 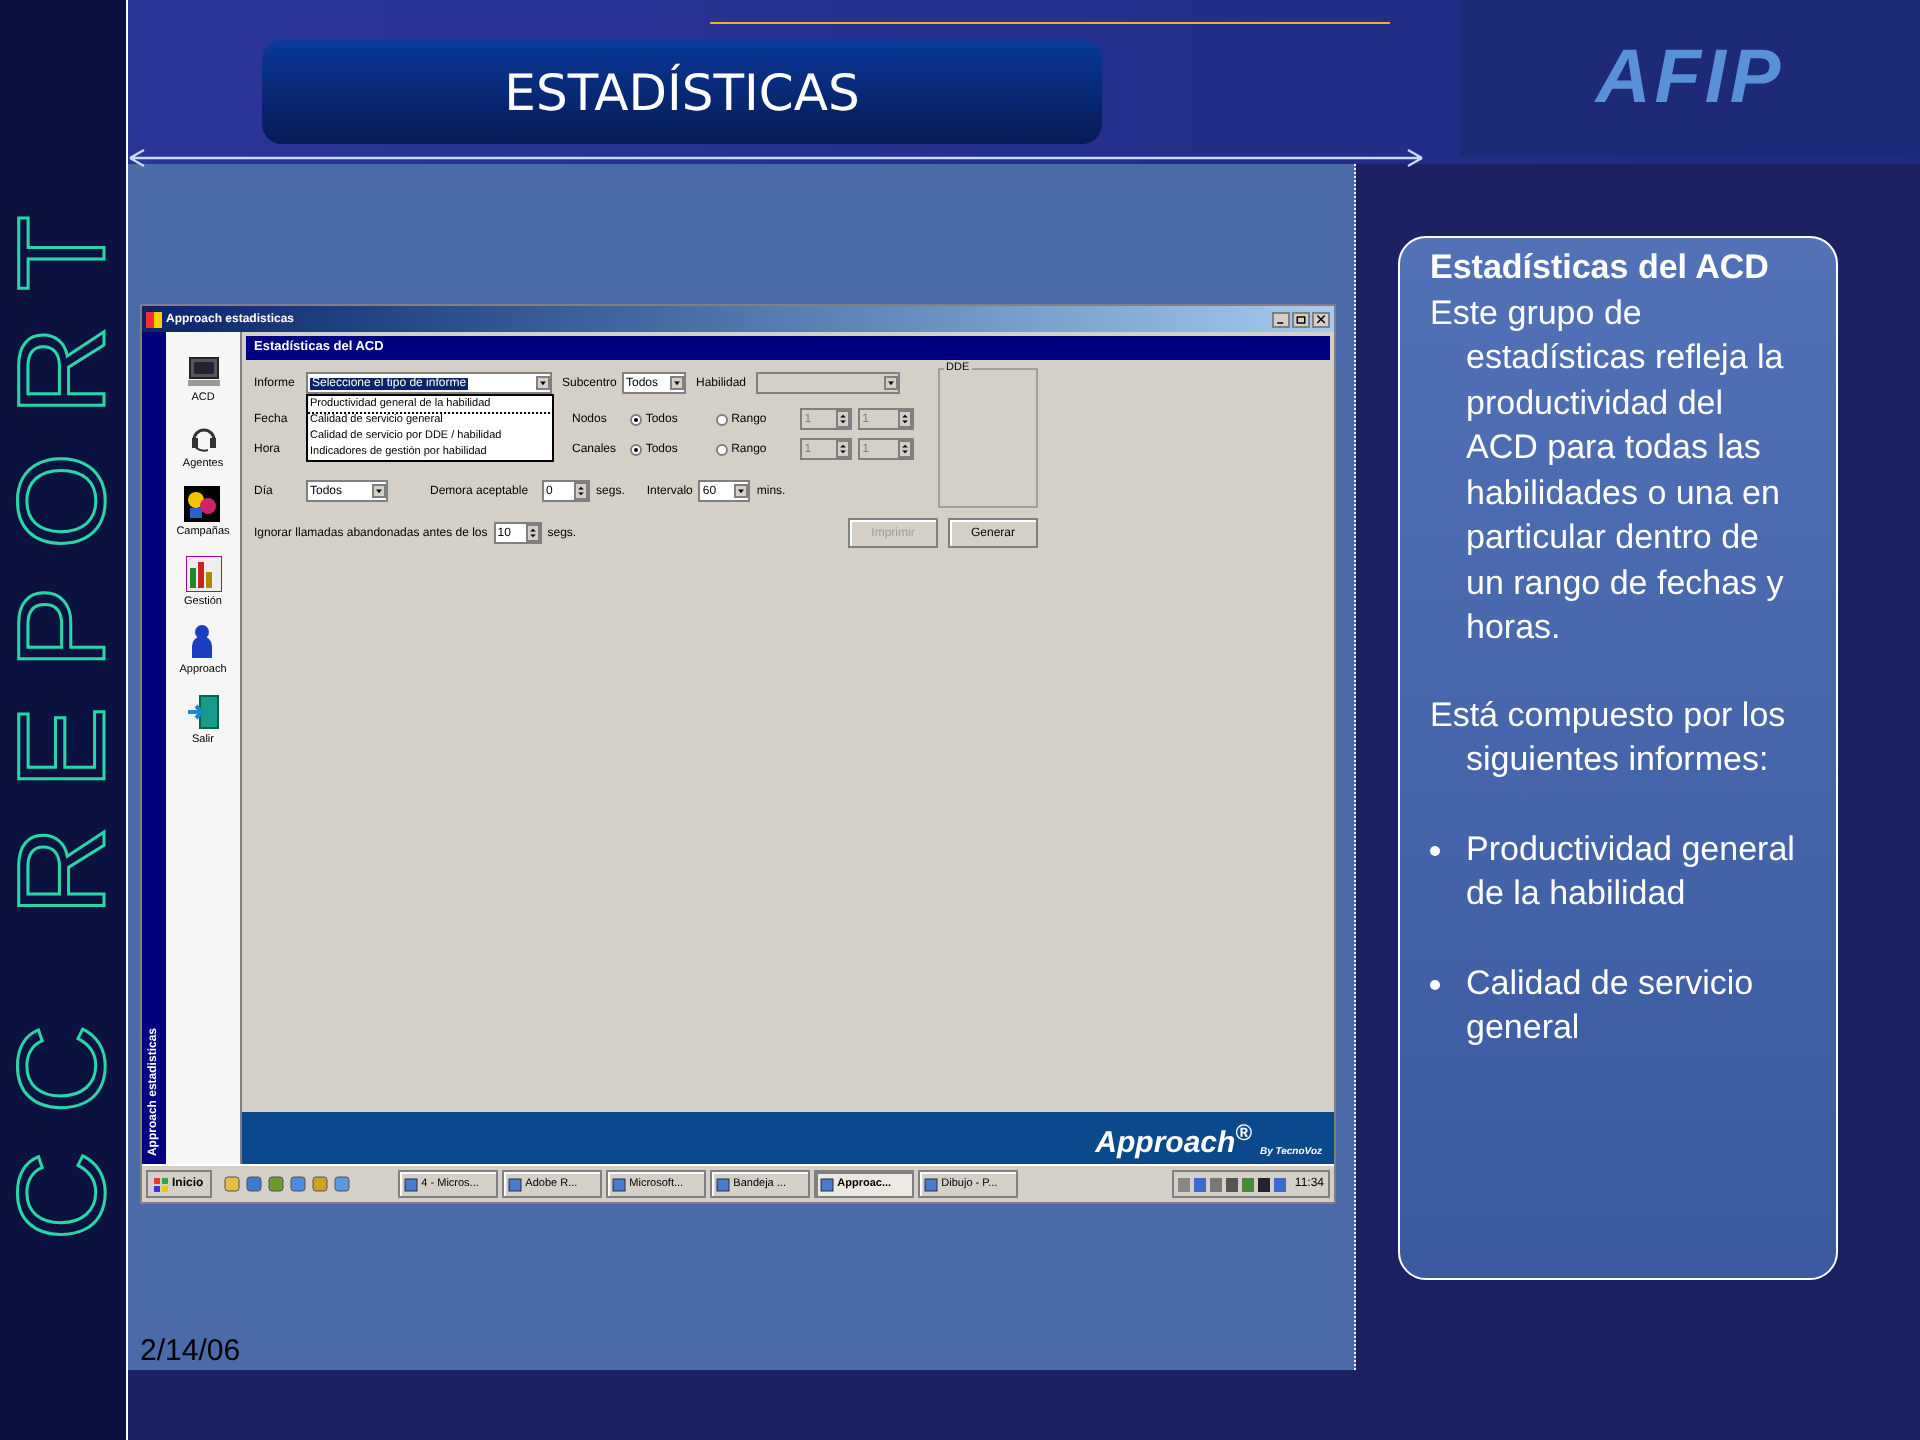 What do you see at coordinates (154, 319) in the screenshot?
I see `app-icon` at bounding box center [154, 319].